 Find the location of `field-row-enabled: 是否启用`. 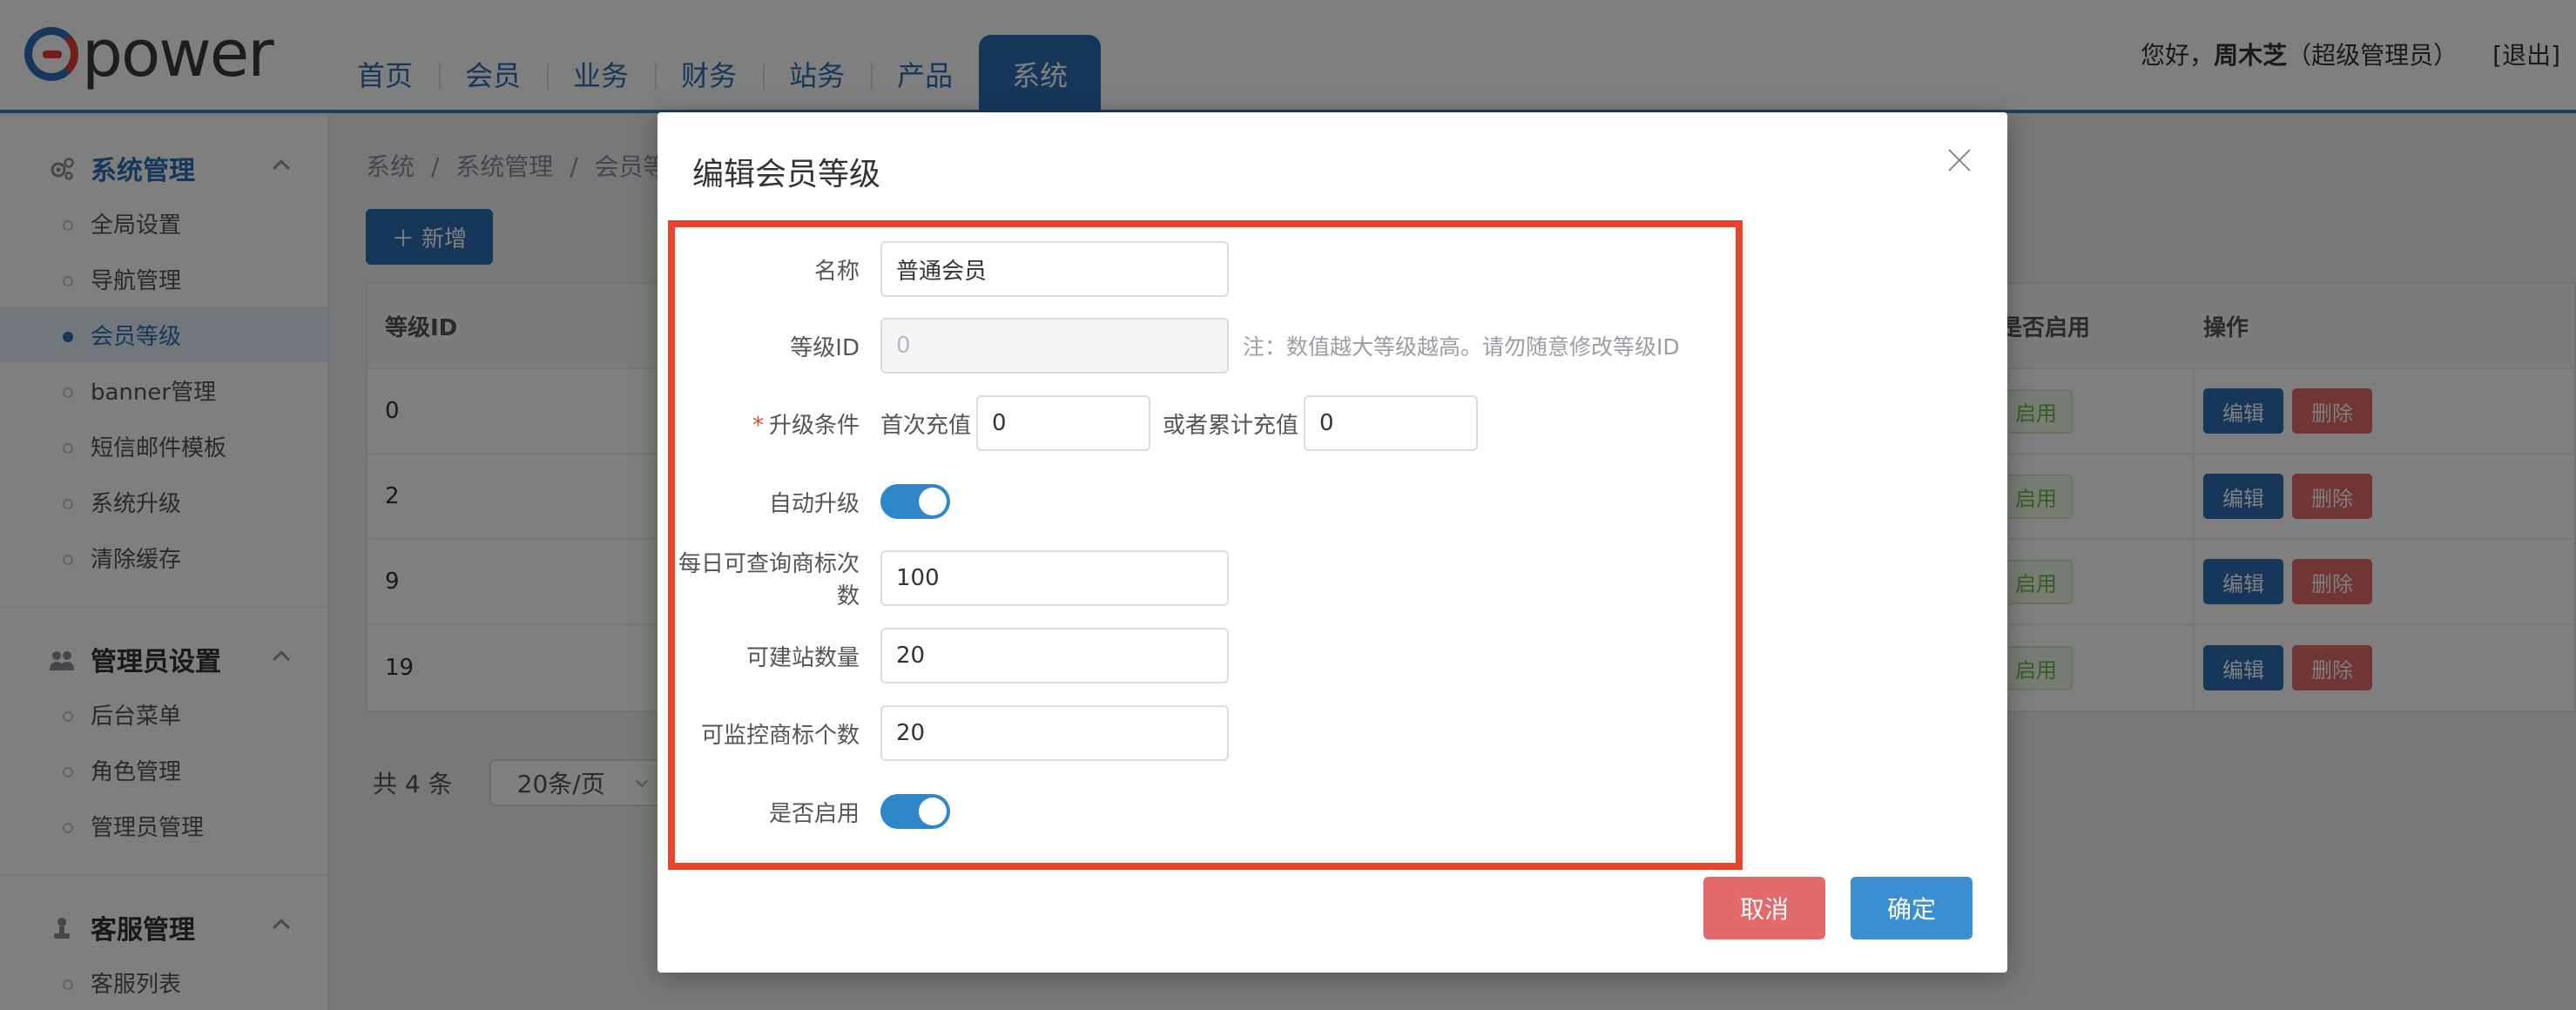

field-row-enabled: 是否启用 is located at coordinates (804, 811).